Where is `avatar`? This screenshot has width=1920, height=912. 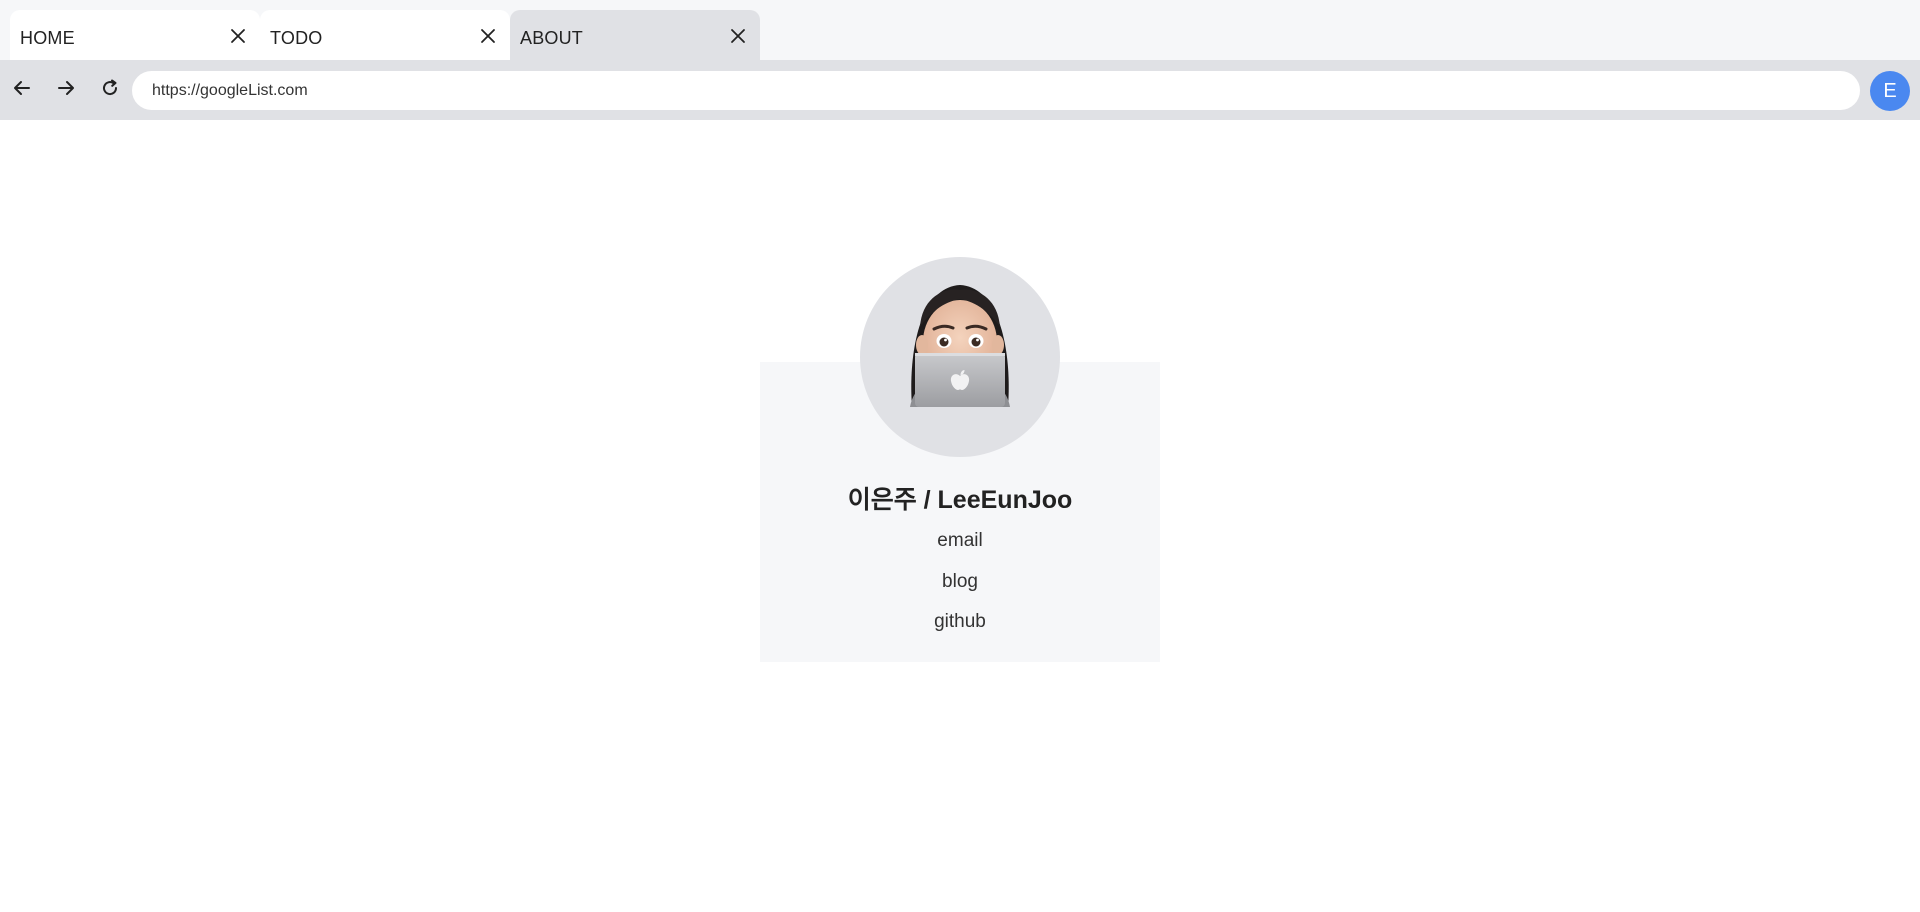
avatar is located at coordinates (960, 357).